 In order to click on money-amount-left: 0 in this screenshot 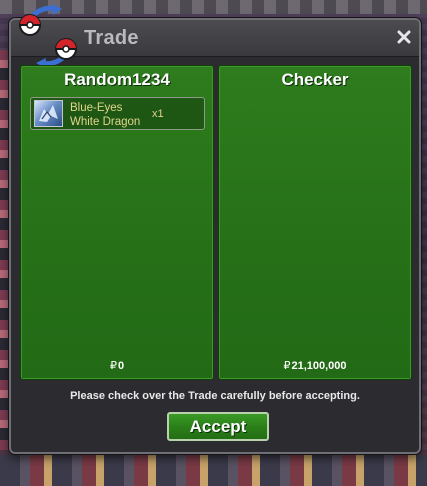, I will do `click(121, 366)`.